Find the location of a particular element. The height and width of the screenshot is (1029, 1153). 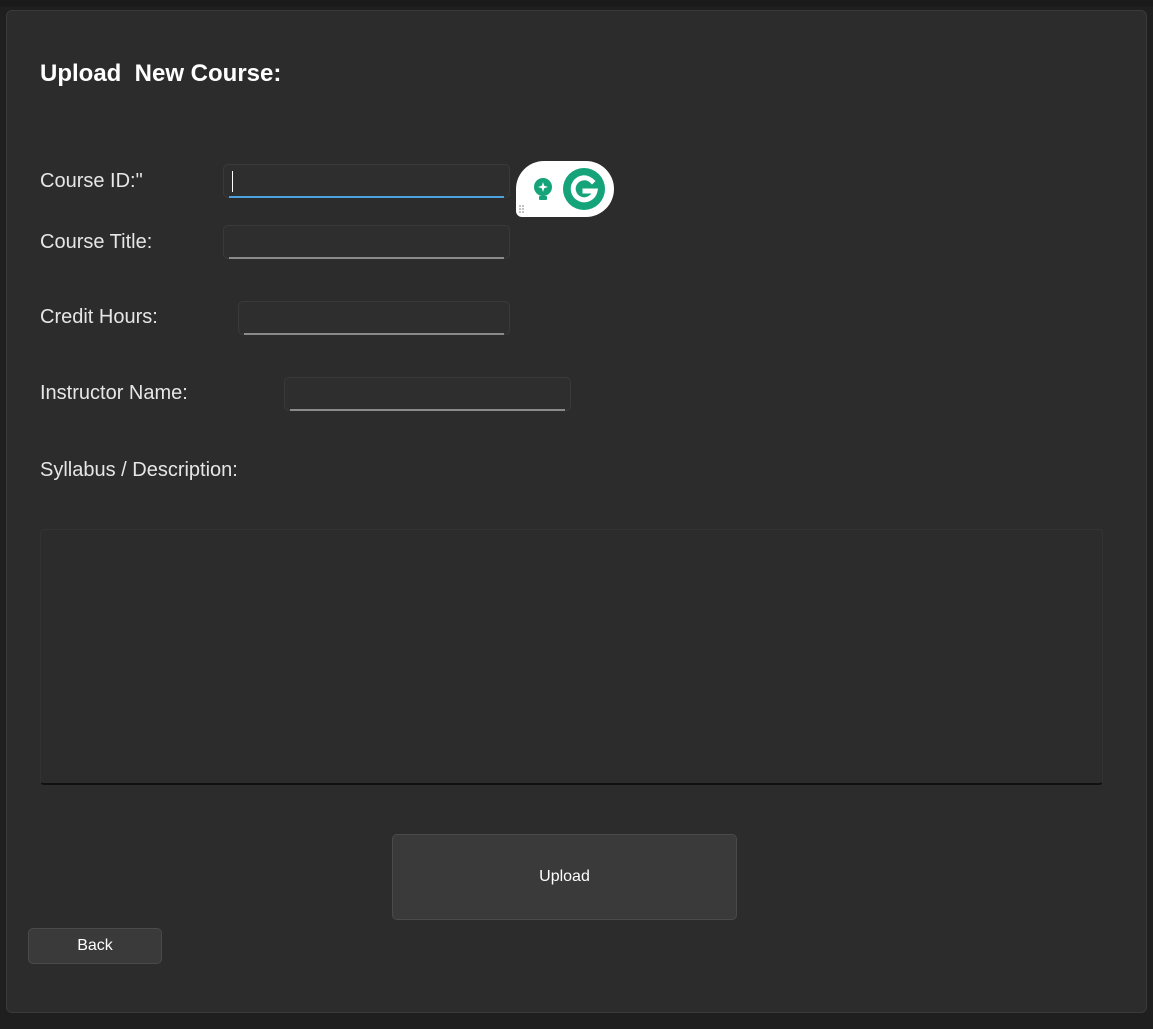

credit-hours-label: Credit Hours: is located at coordinates (99, 317).